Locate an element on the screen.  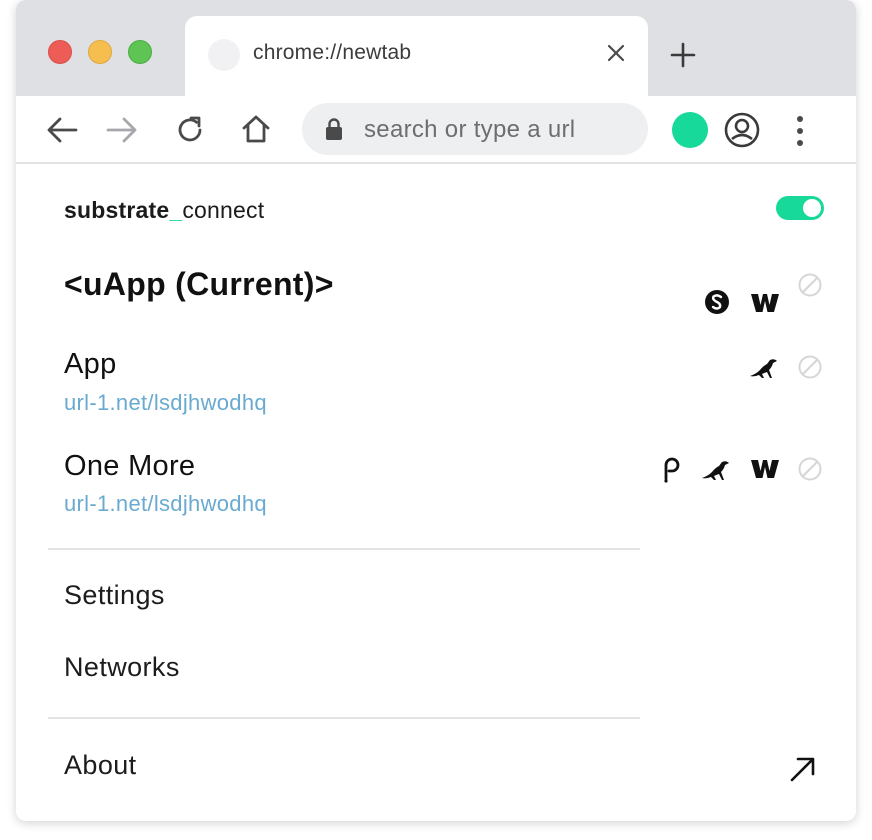
menu-item-about: About is located at coordinates (100, 765).